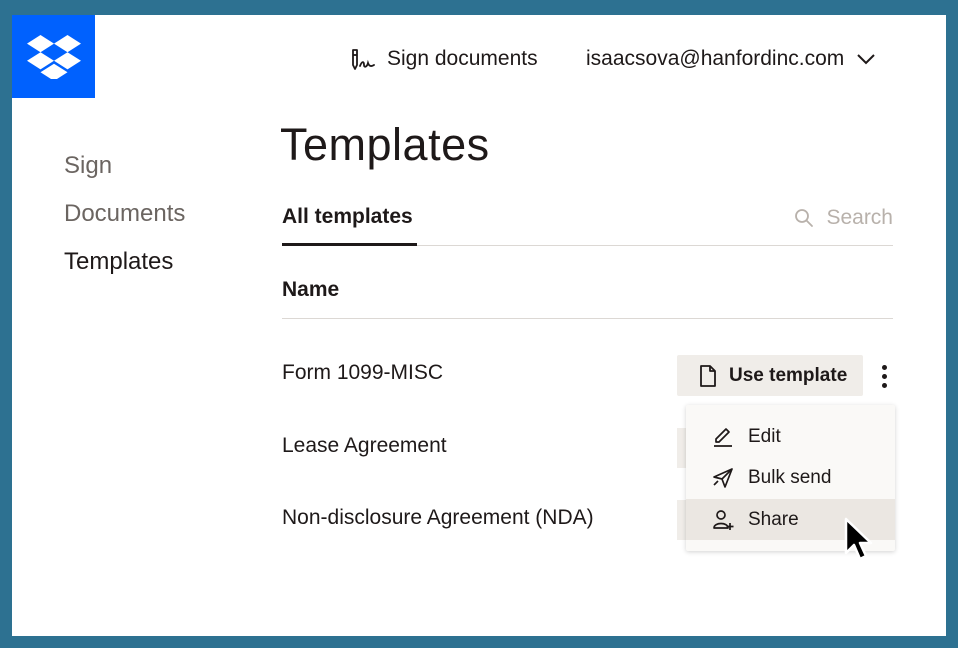 This screenshot has width=958, height=648. What do you see at coordinates (438, 517) in the screenshot?
I see `template-name: Non-disclosure Agreement (NDA)` at bounding box center [438, 517].